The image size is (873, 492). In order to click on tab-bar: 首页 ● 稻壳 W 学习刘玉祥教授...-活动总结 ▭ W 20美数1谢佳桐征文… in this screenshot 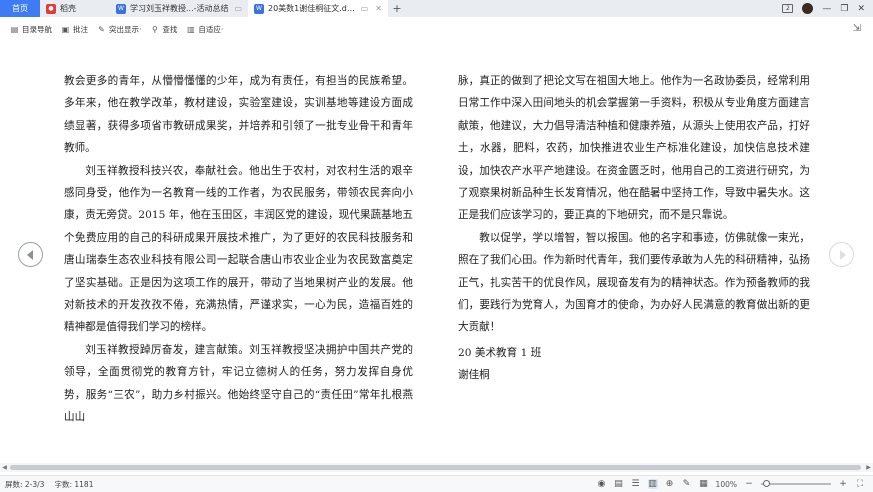, I will do `click(436, 8)`.